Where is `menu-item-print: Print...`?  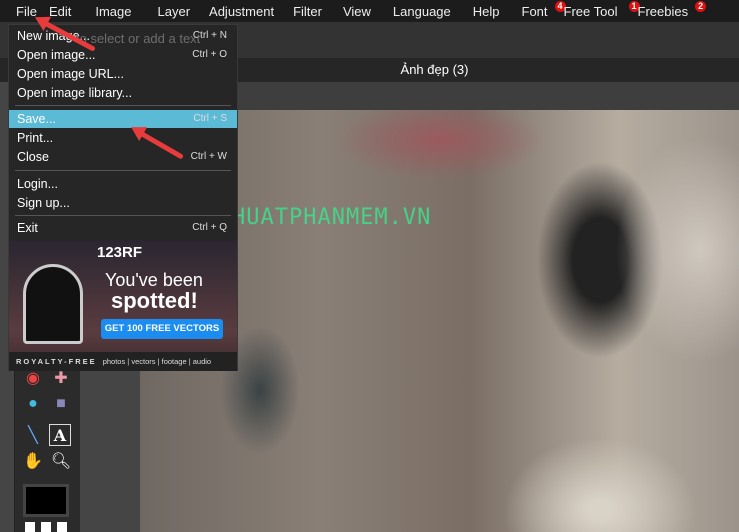
menu-item-print: Print... is located at coordinates (123, 138).